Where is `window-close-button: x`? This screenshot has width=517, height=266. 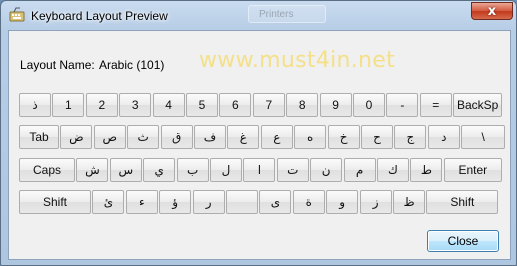
window-close-button: x is located at coordinates (492, 11).